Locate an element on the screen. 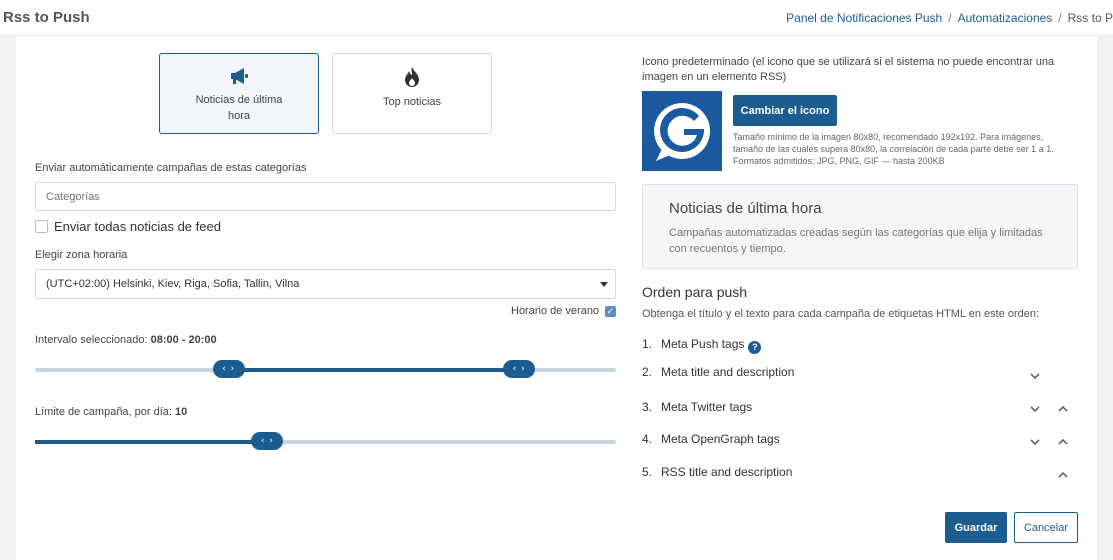 The width and height of the screenshot is (1113, 560). change-icon-button: Cambiar el icono is located at coordinates (785, 110).